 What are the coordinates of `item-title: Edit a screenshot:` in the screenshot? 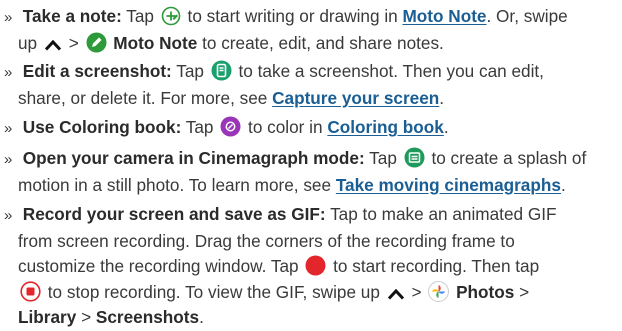 It's located at (97, 71).